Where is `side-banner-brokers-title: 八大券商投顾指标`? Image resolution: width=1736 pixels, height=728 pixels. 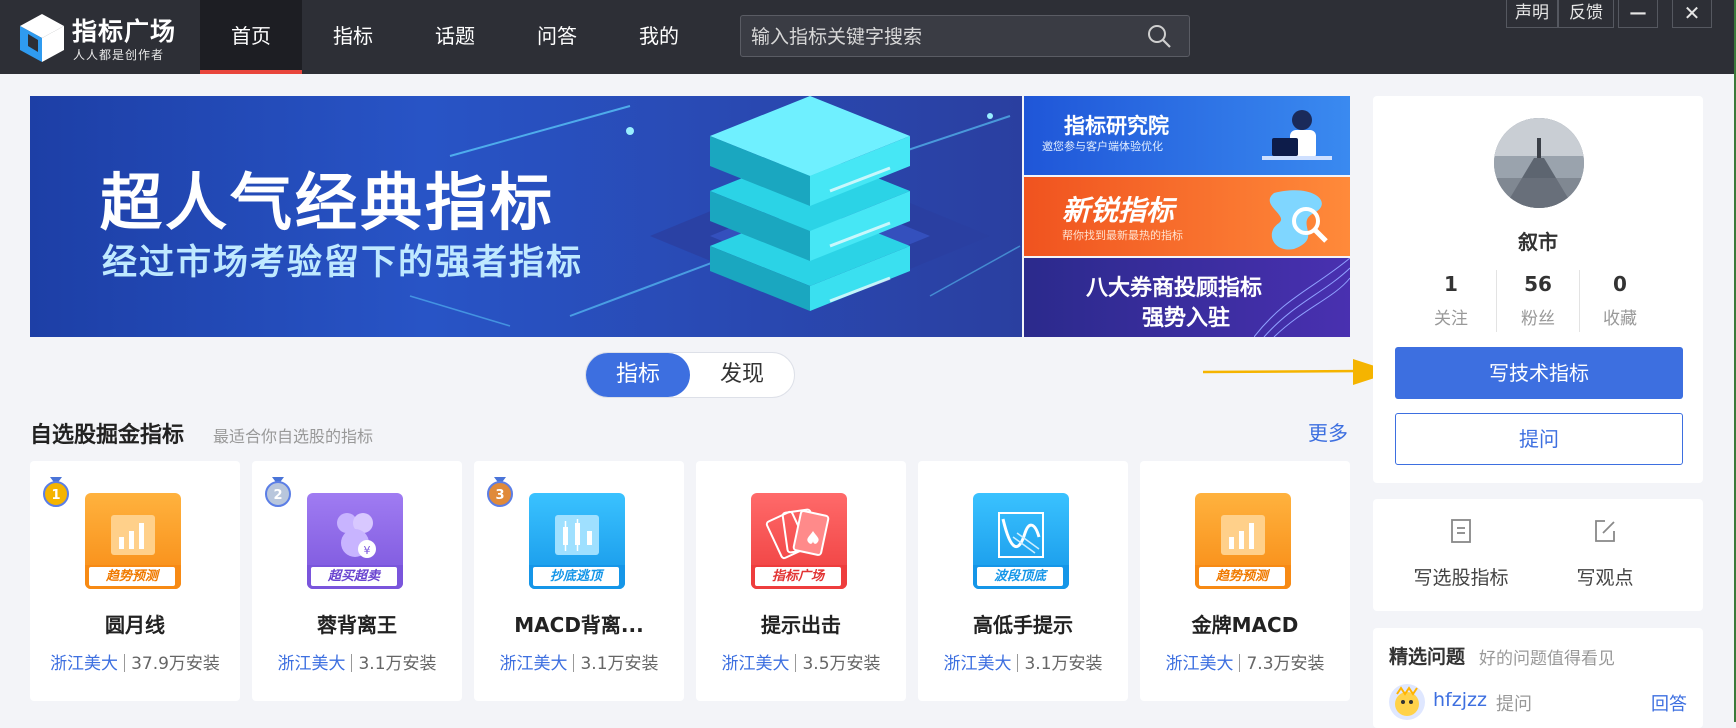
side-banner-brokers-title: 八大券商投顾指标 is located at coordinates (1174, 288).